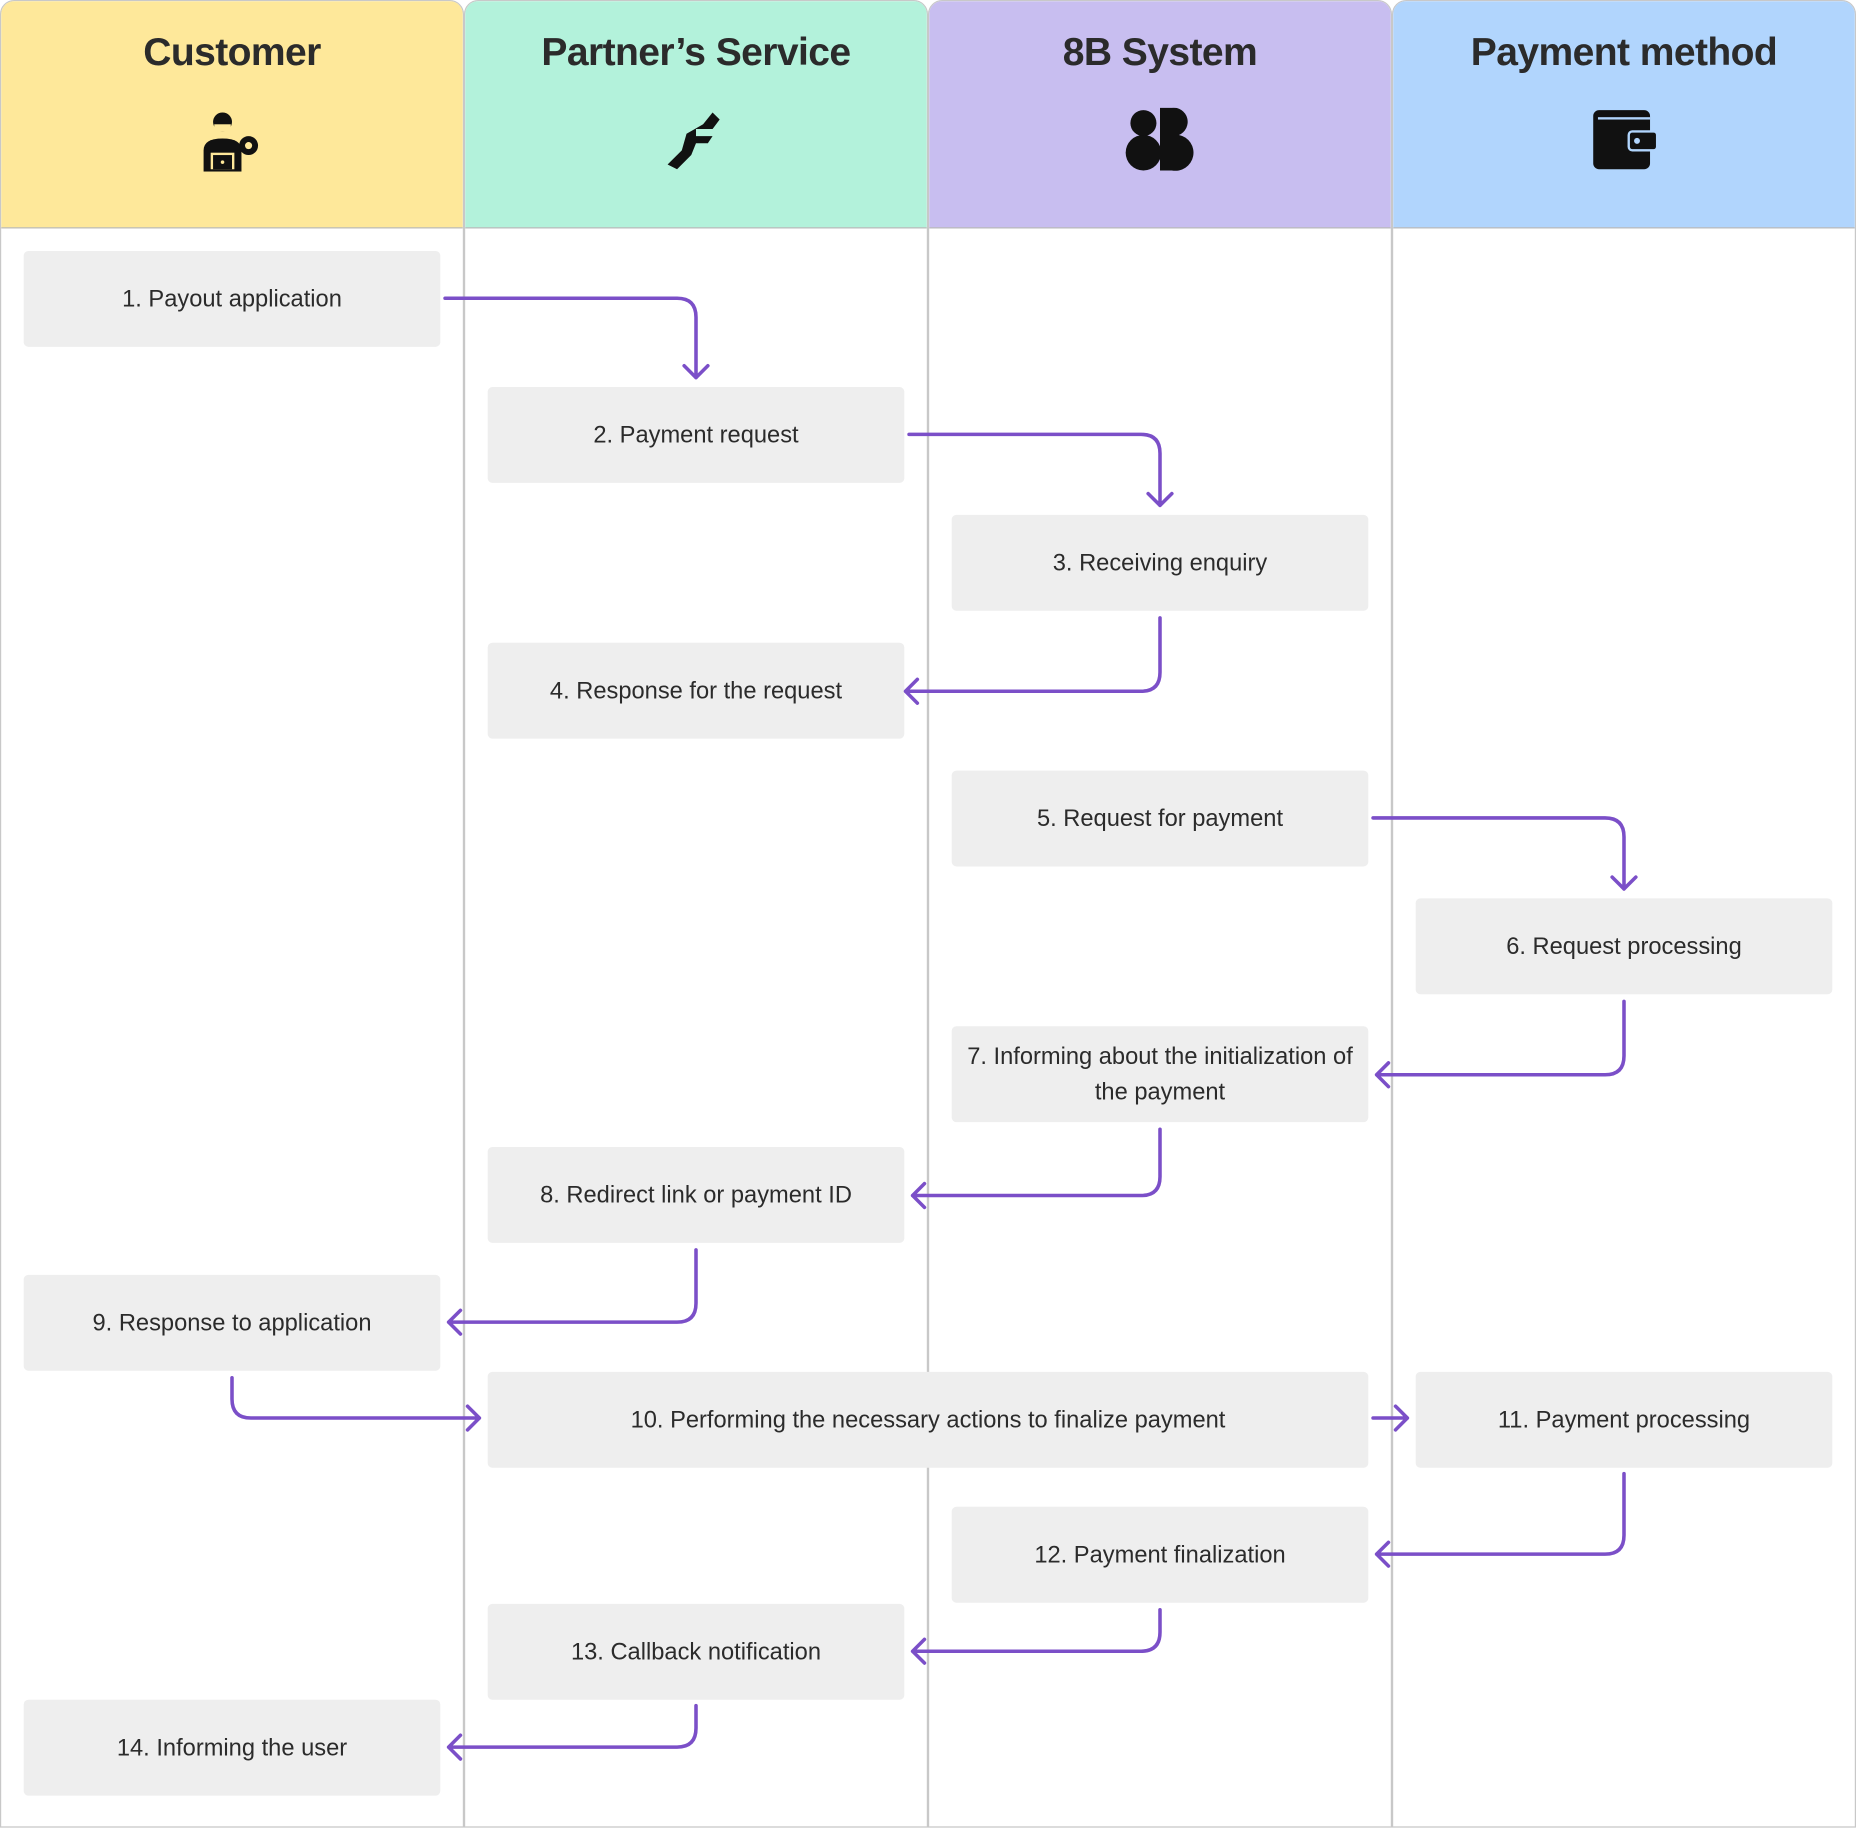  Describe the element at coordinates (1624, 51) in the screenshot. I see `lane-title: Payment method` at that location.